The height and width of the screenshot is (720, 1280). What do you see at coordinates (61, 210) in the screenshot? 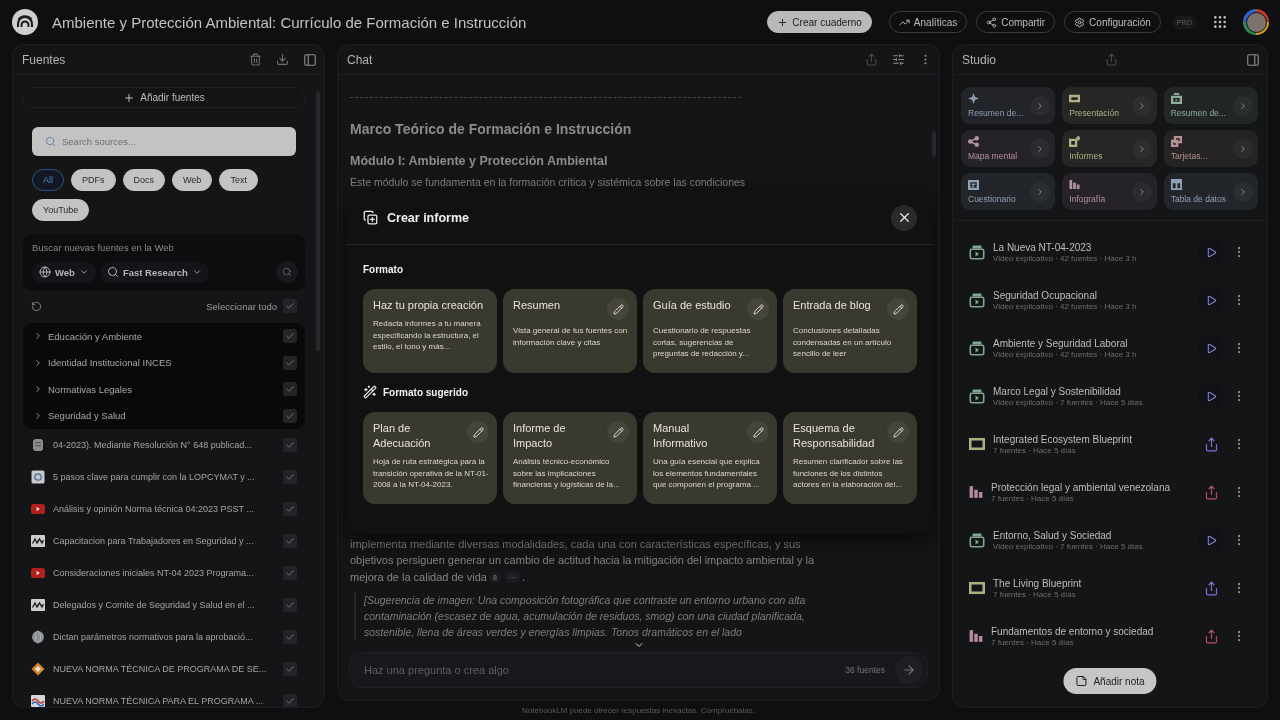
I see `filter-chip: YouTube` at bounding box center [61, 210].